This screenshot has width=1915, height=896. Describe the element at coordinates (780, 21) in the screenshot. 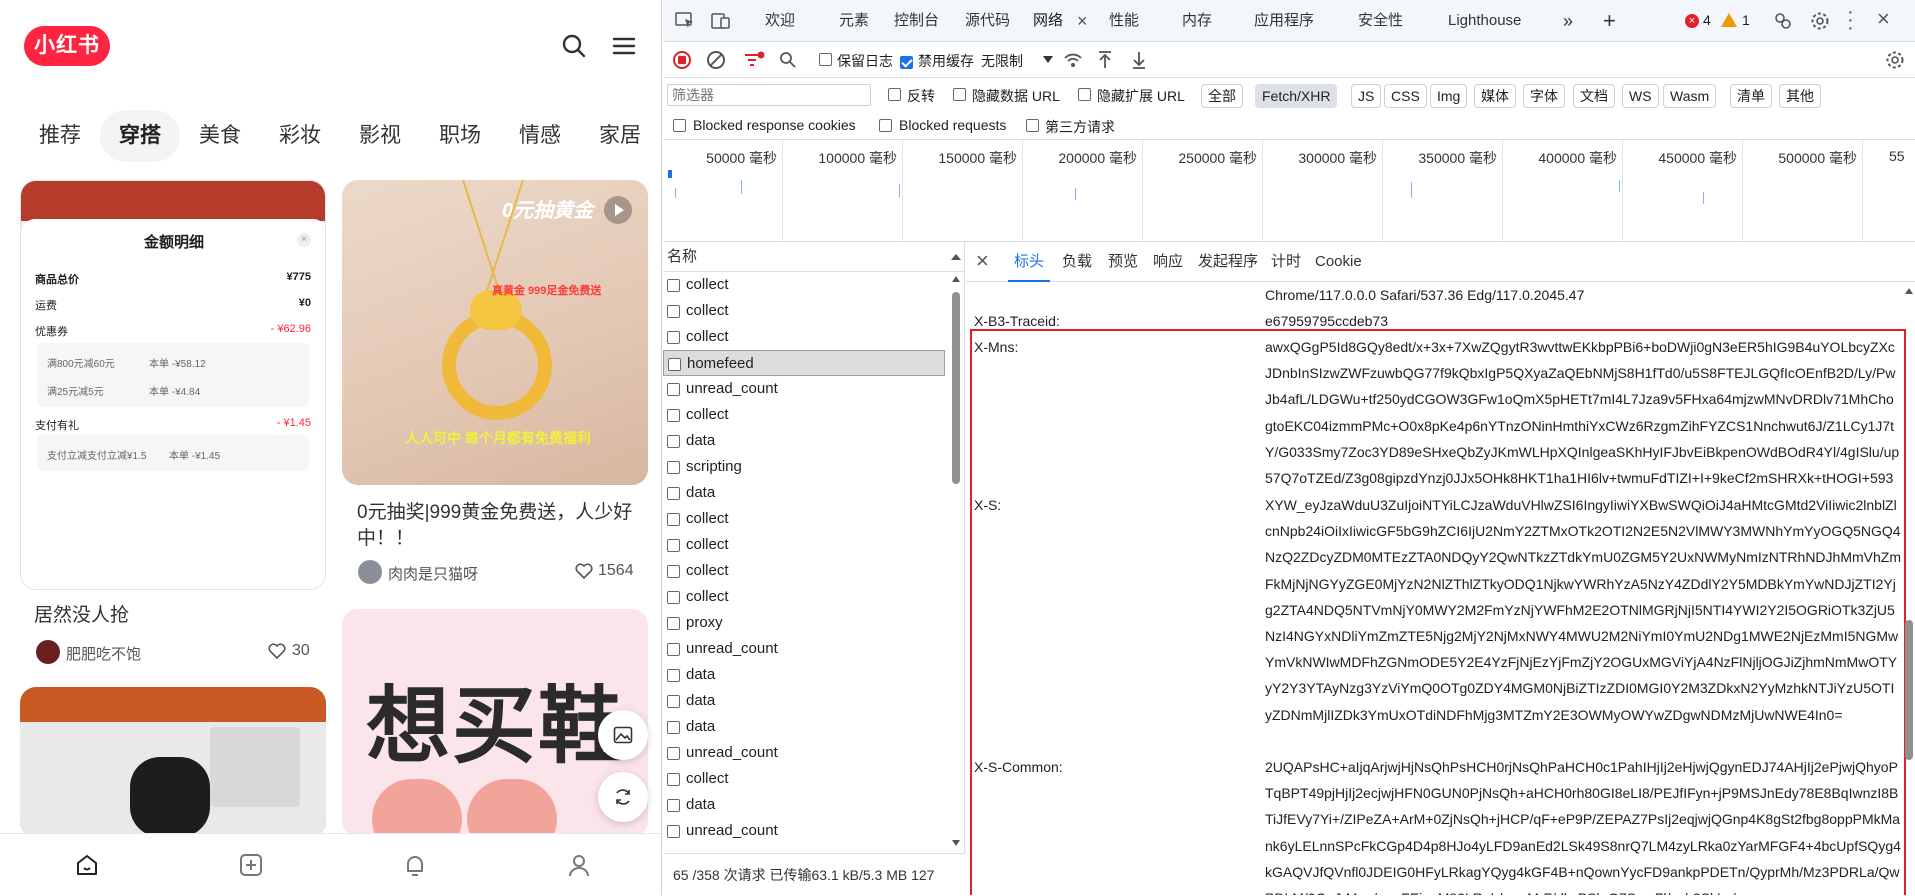

I see `devtools-tab: 欢迎` at that location.